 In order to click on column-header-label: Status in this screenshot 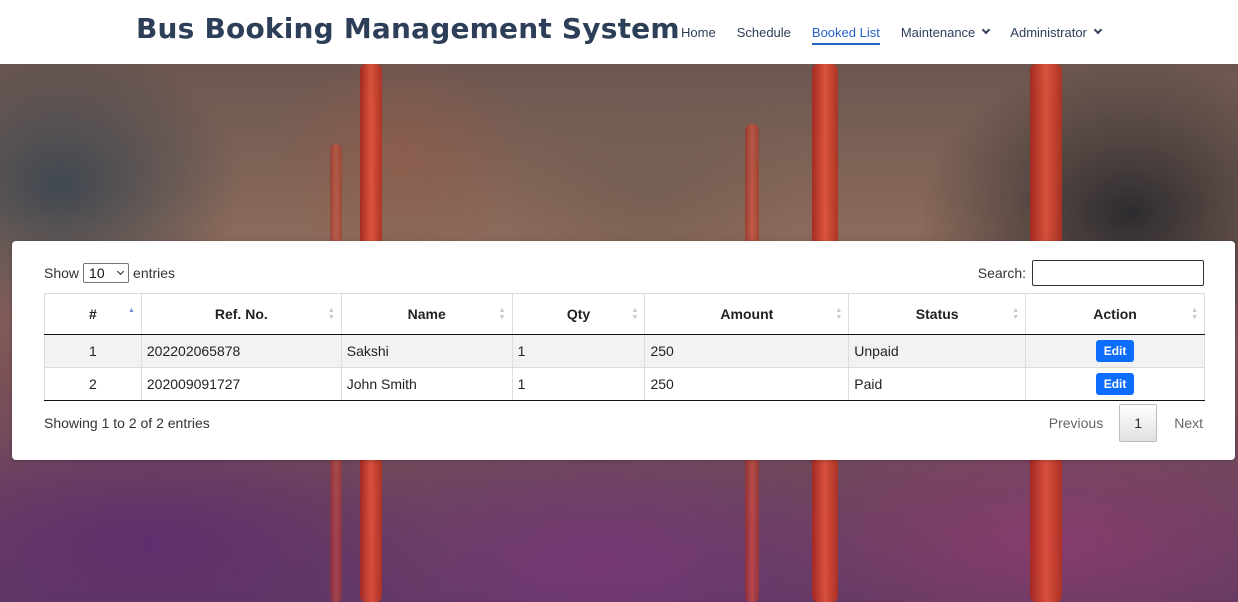, I will do `click(937, 314)`.